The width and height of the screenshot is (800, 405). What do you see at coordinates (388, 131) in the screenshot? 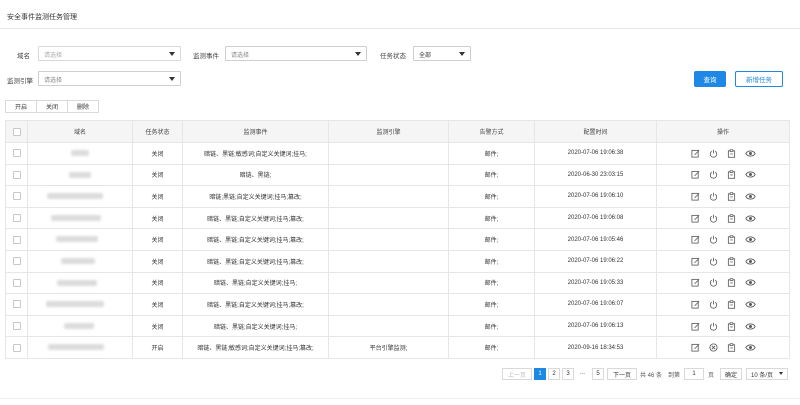
I see `header-engine: 监测引擎` at bounding box center [388, 131].